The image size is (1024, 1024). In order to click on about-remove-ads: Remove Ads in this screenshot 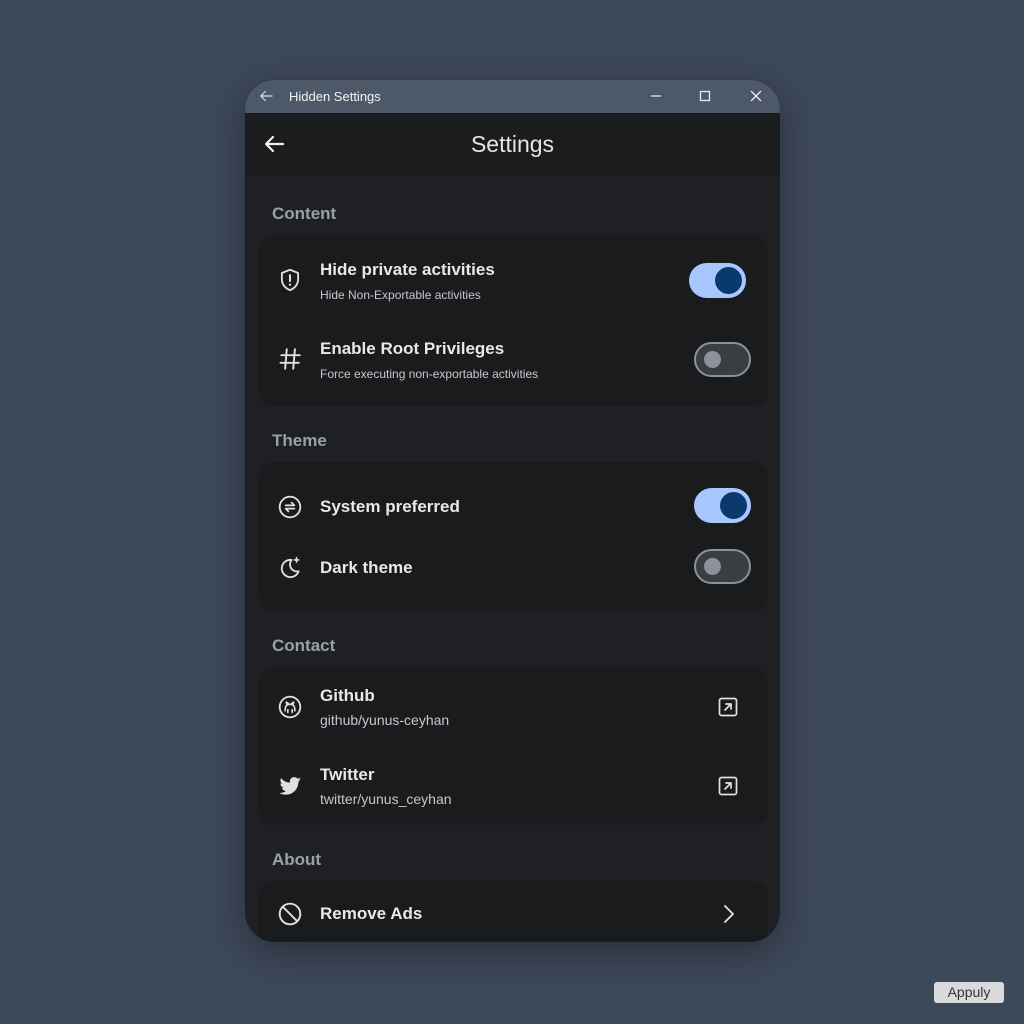, I will do `click(513, 911)`.